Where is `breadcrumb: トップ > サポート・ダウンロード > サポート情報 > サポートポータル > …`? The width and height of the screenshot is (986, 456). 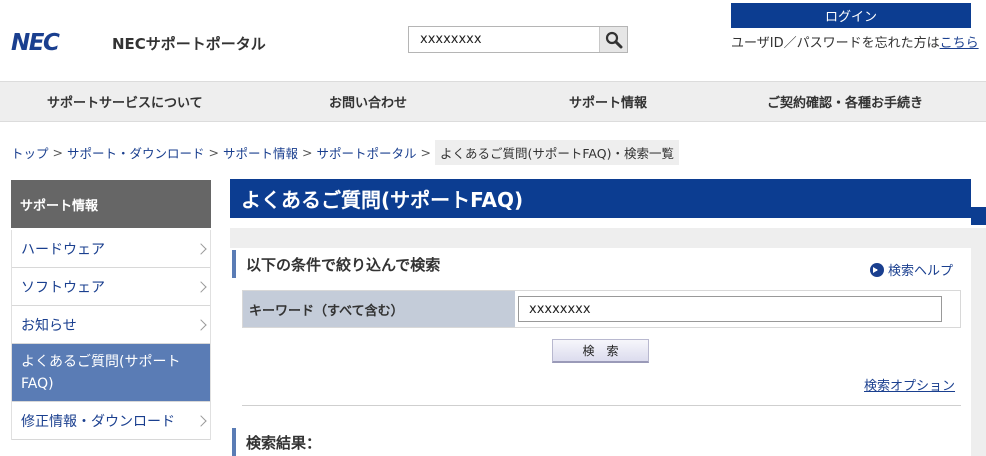
breadcrumb: トップ > サポート・ダウンロード > サポート情報 > サポートポータル > … is located at coordinates (345, 152).